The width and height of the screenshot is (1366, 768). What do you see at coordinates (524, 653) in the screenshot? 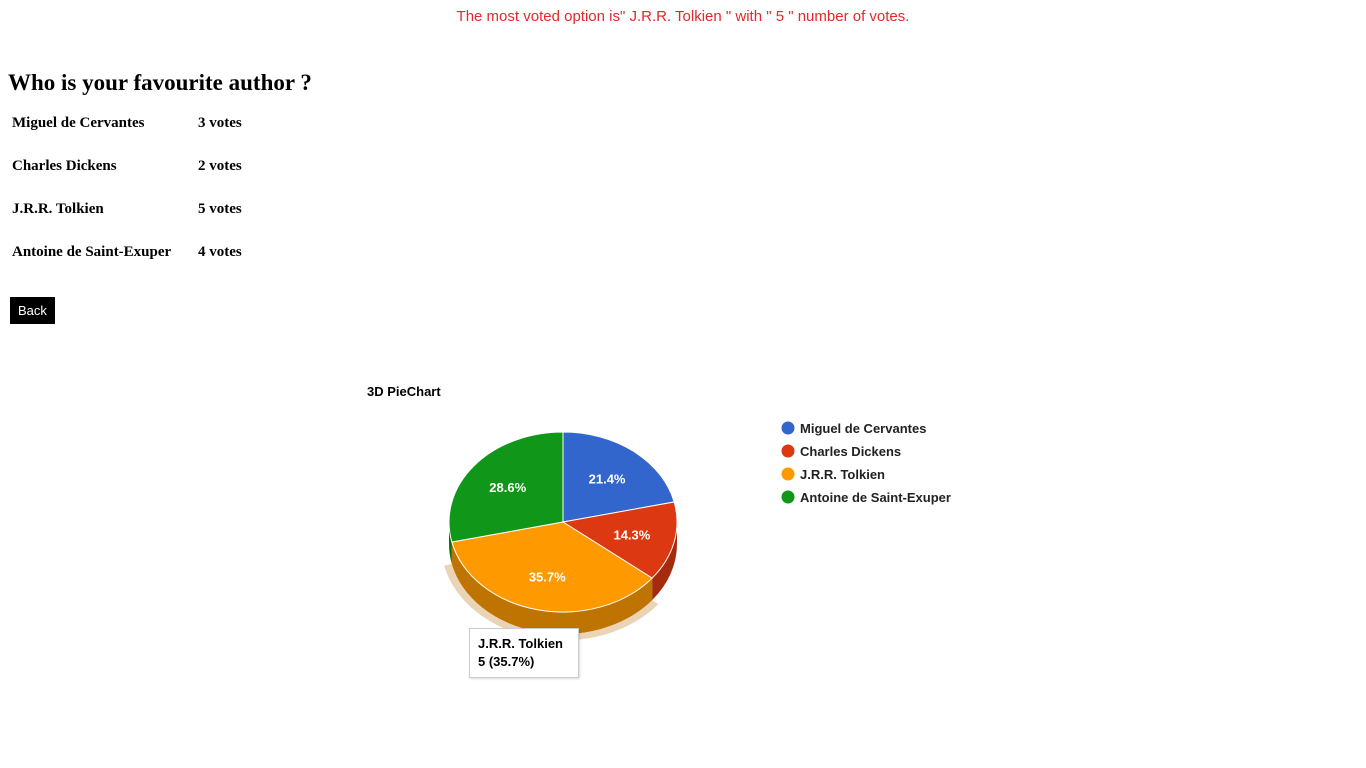
I see `chart-tooltip: J.R.R. Tolkien 5 (35.7%)` at bounding box center [524, 653].